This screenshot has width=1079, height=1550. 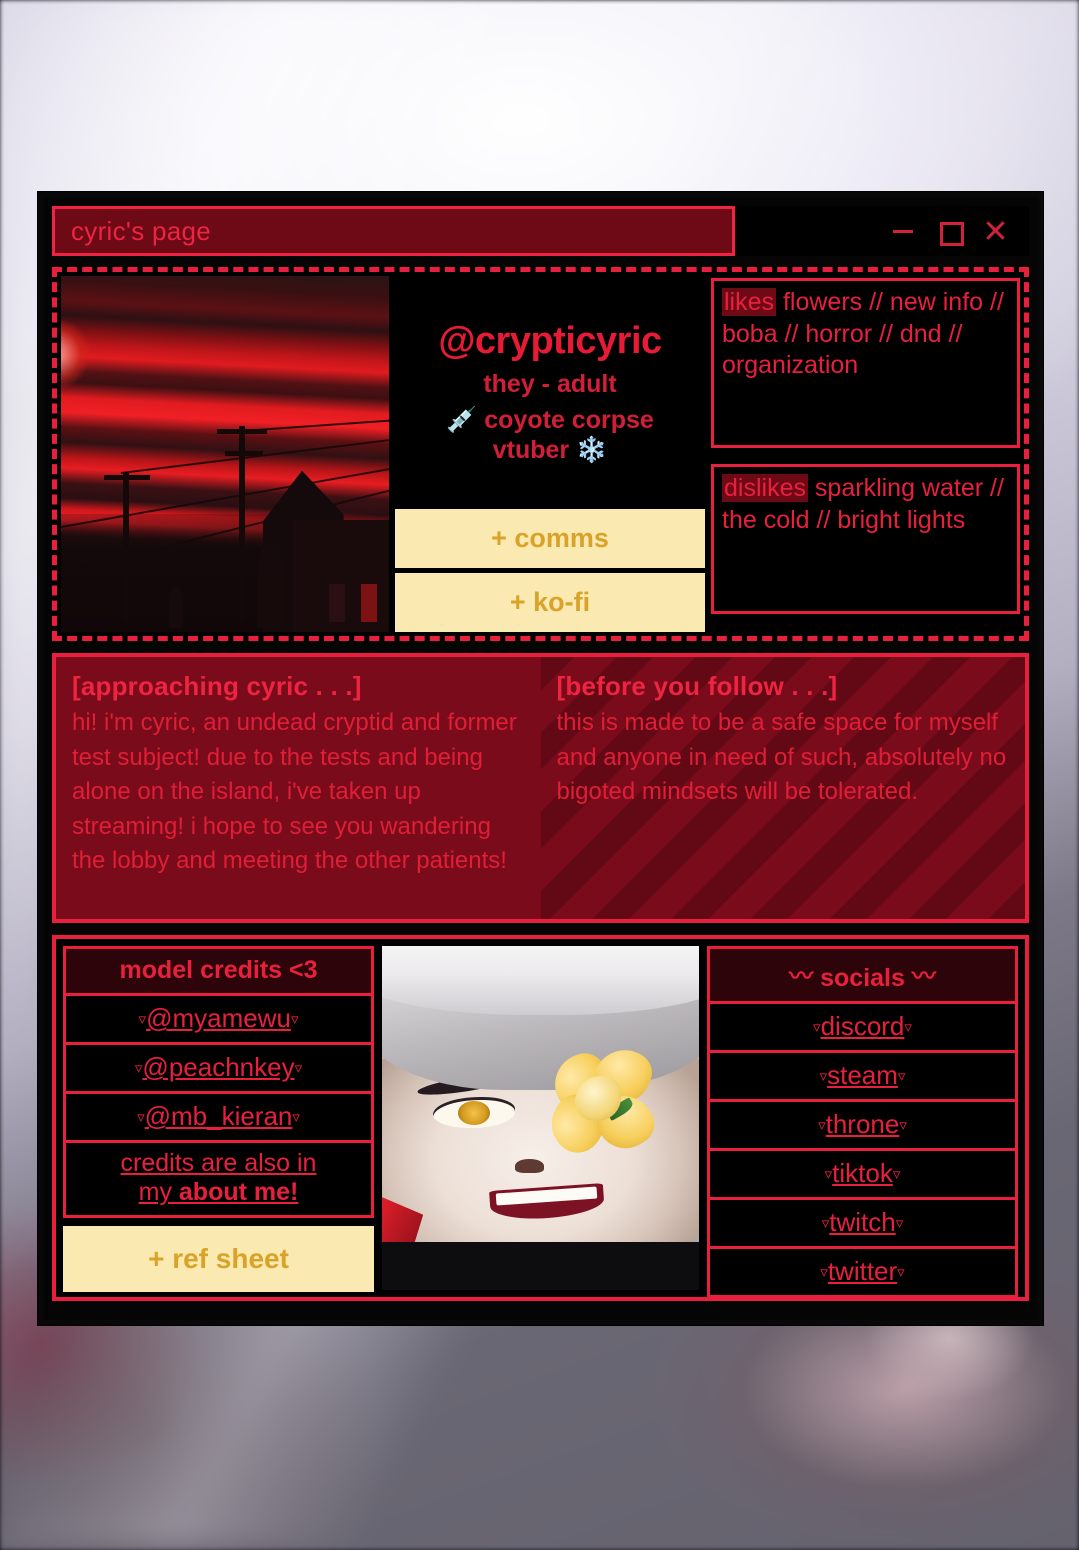 I want to click on credits-note-line-2-bold: about me!, so click(x=238, y=1192).